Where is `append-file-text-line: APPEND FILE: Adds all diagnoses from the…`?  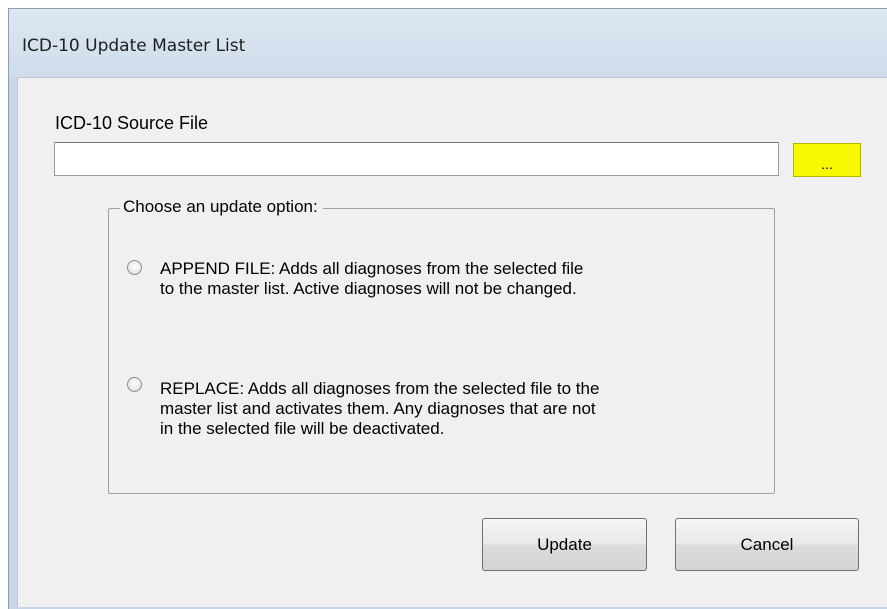 append-file-text-line: APPEND FILE: Adds all diagnoses from the… is located at coordinates (372, 268).